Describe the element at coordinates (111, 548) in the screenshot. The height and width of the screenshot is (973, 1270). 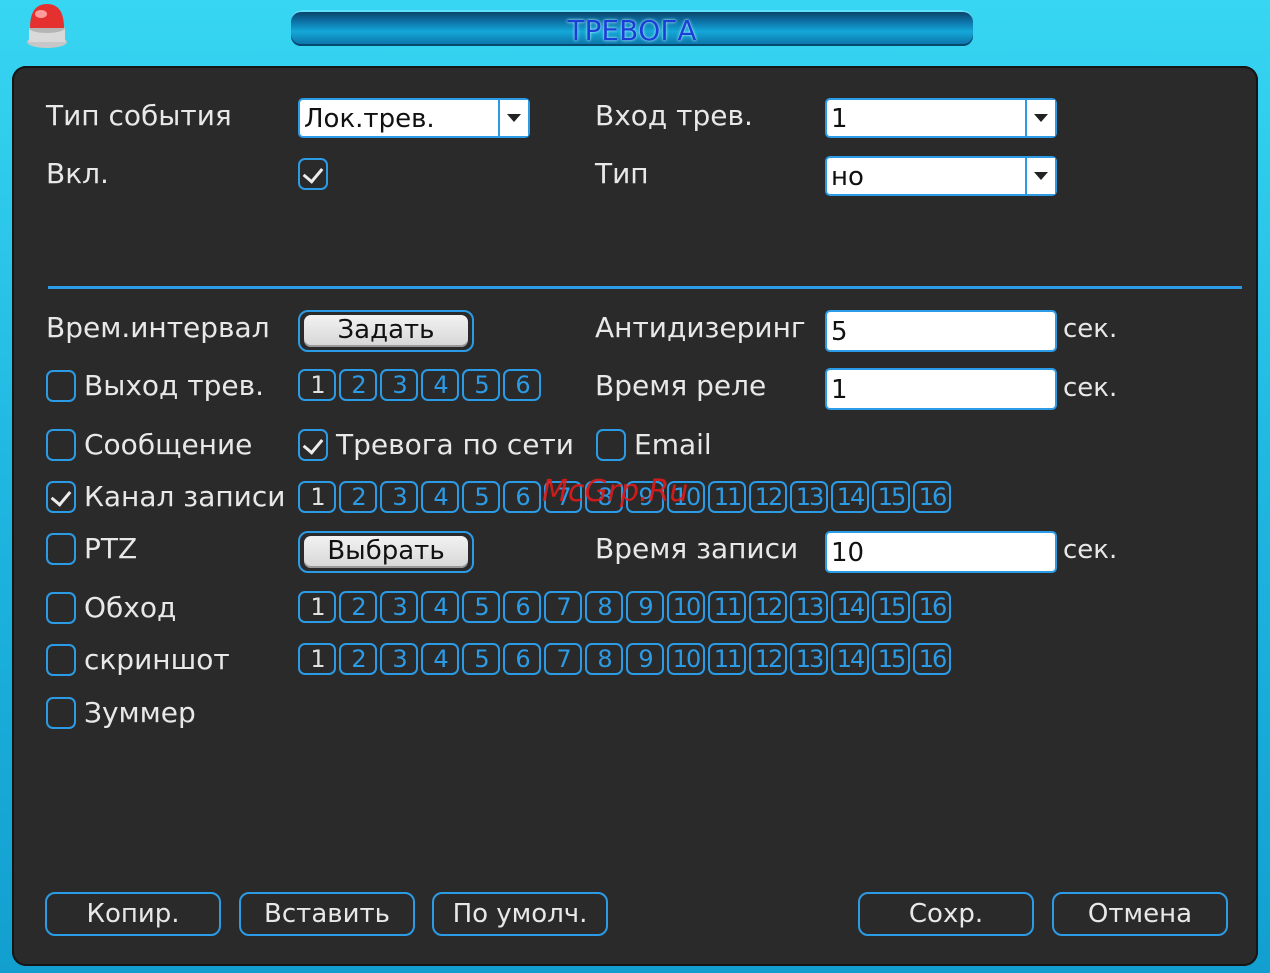
I see `ptz-label: PTZ` at that location.